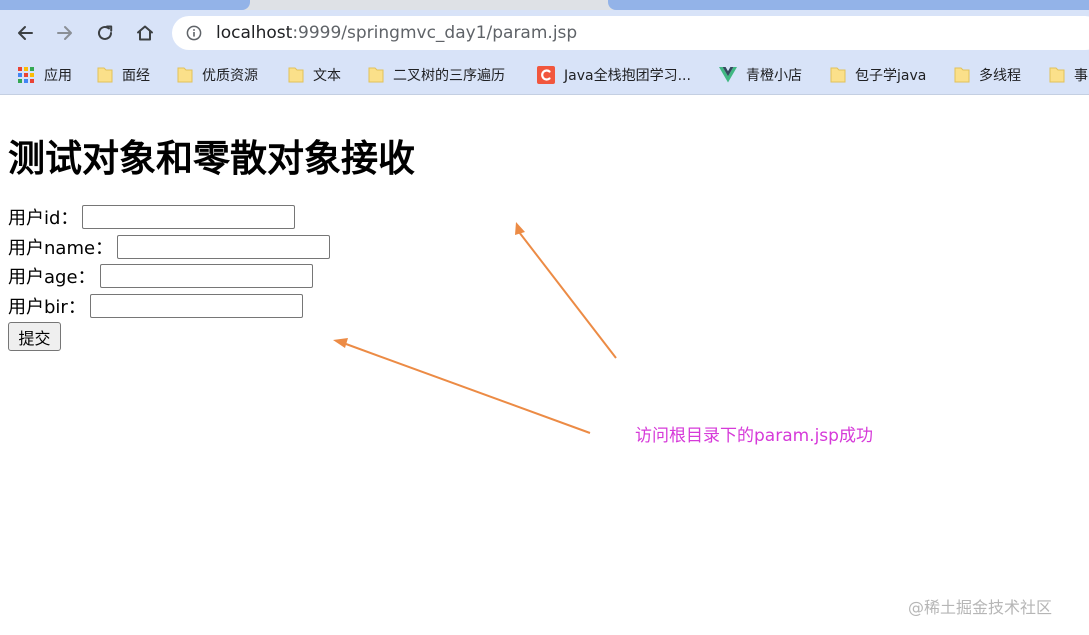 The height and width of the screenshot is (635, 1089). Describe the element at coordinates (462, 386) in the screenshot. I see `arrow-to-form` at that location.